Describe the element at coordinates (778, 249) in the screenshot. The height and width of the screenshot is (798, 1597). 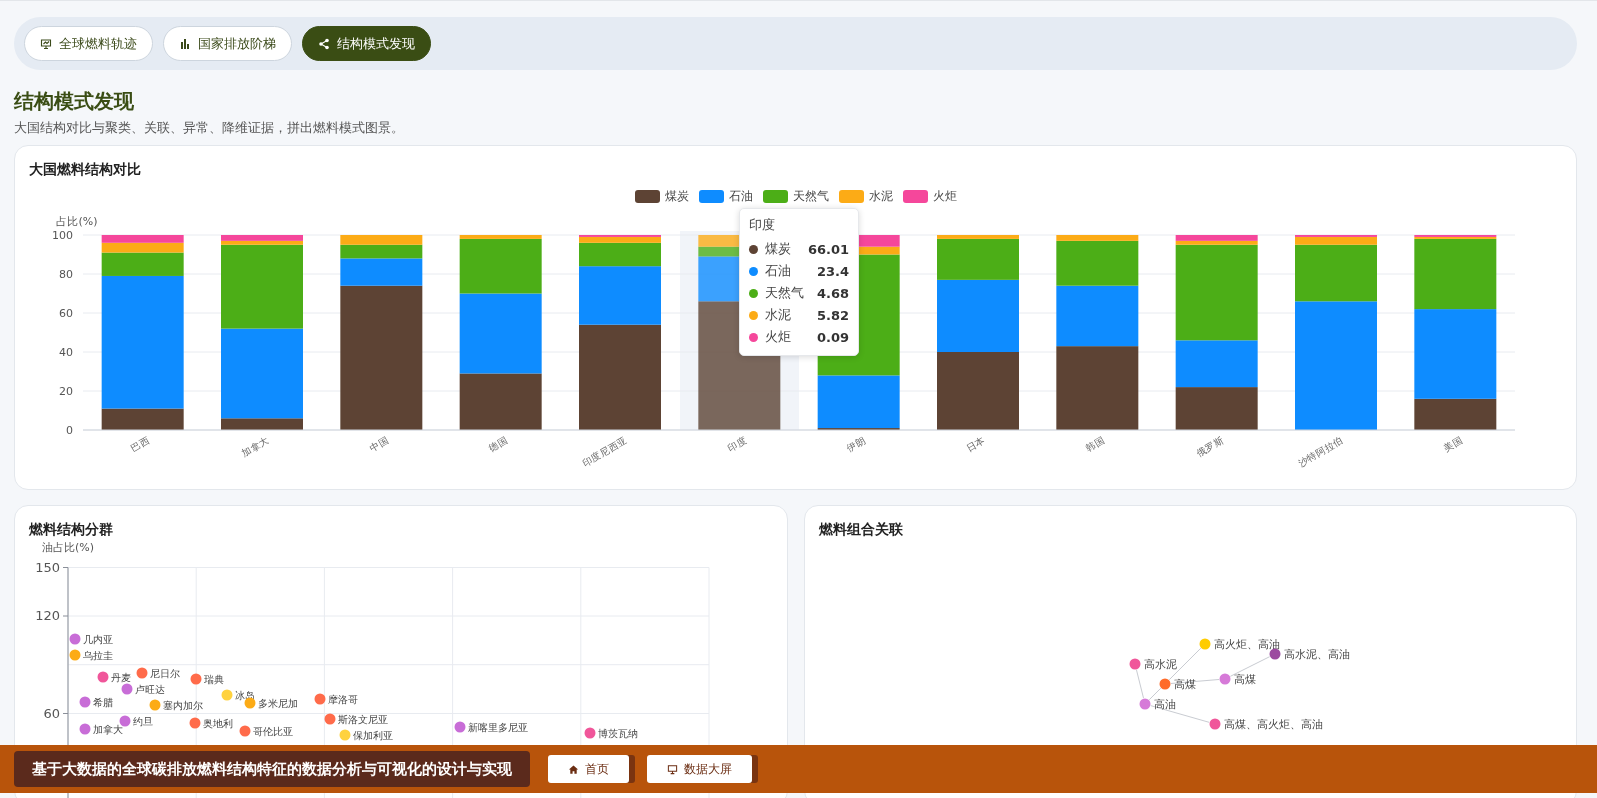
I see `tooltip-series-name: 煤炭` at that location.